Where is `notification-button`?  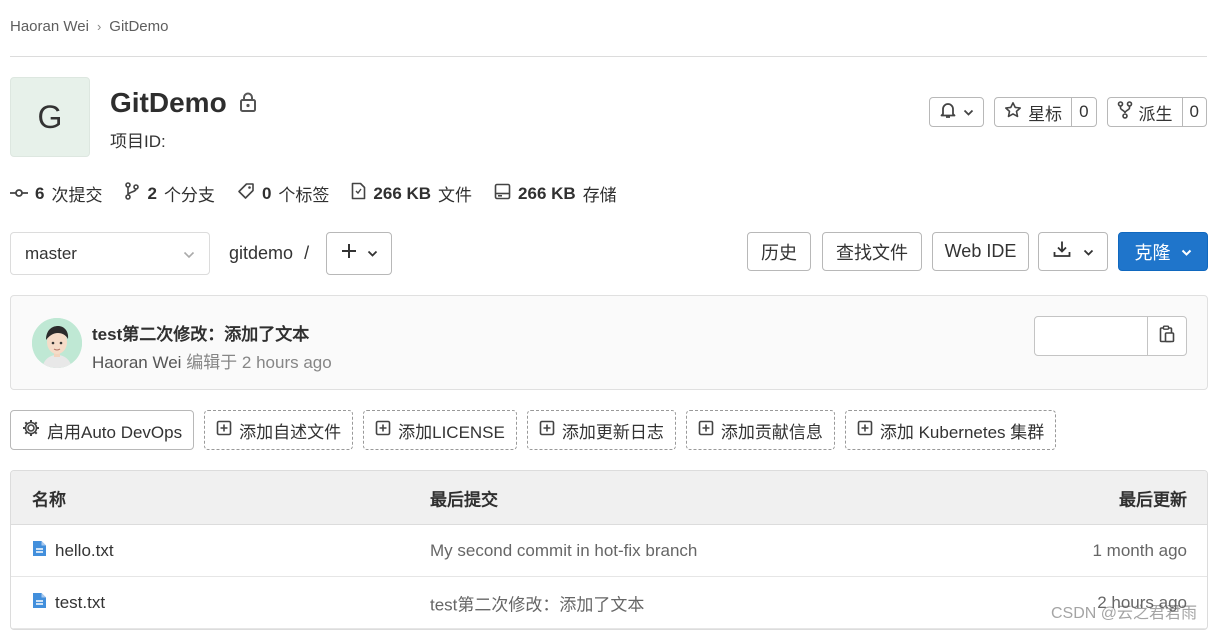 notification-button is located at coordinates (956, 112).